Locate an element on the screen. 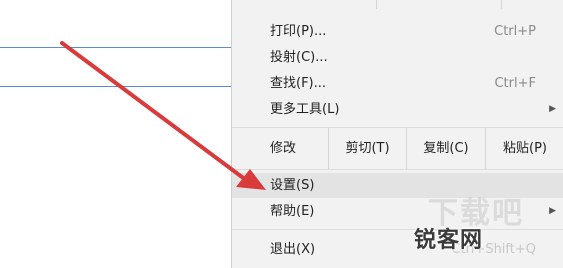  menu-separator is located at coordinates (397, 169).